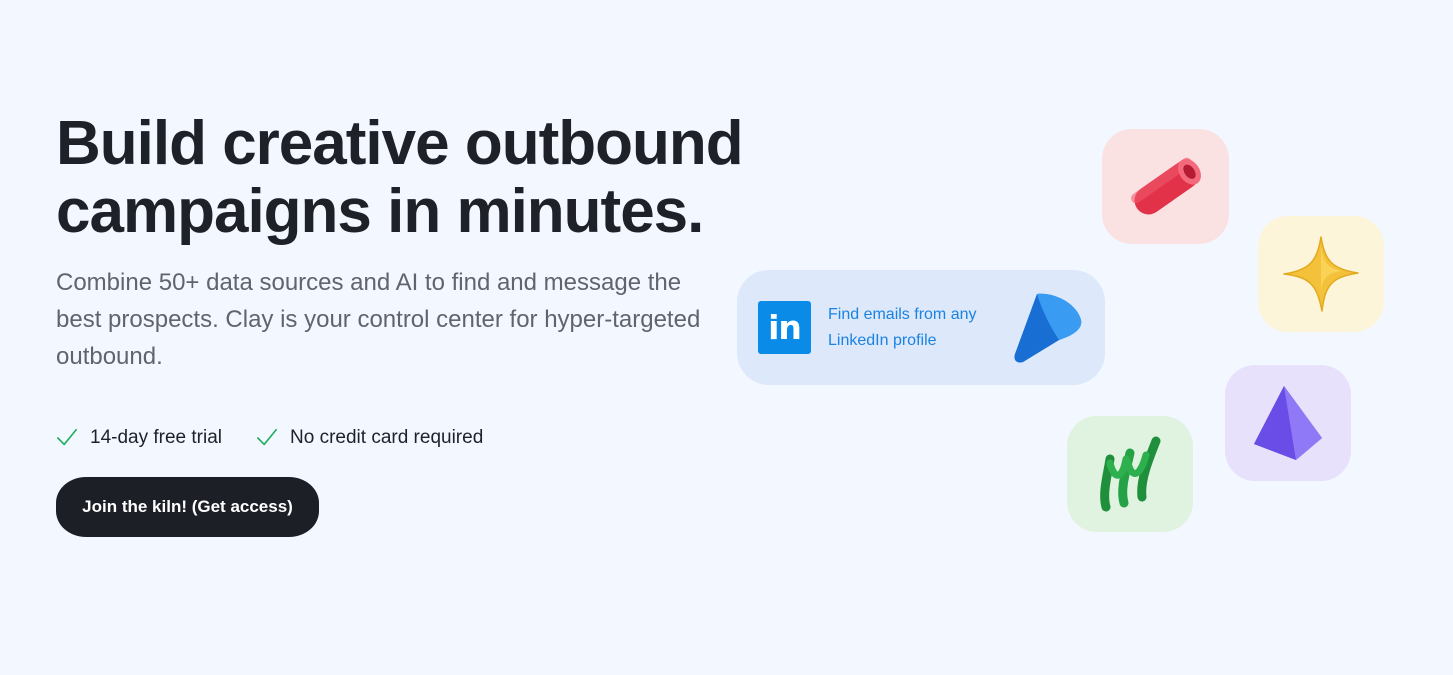  I want to click on headline-line-1: Build creative outbound, so click(400, 143).